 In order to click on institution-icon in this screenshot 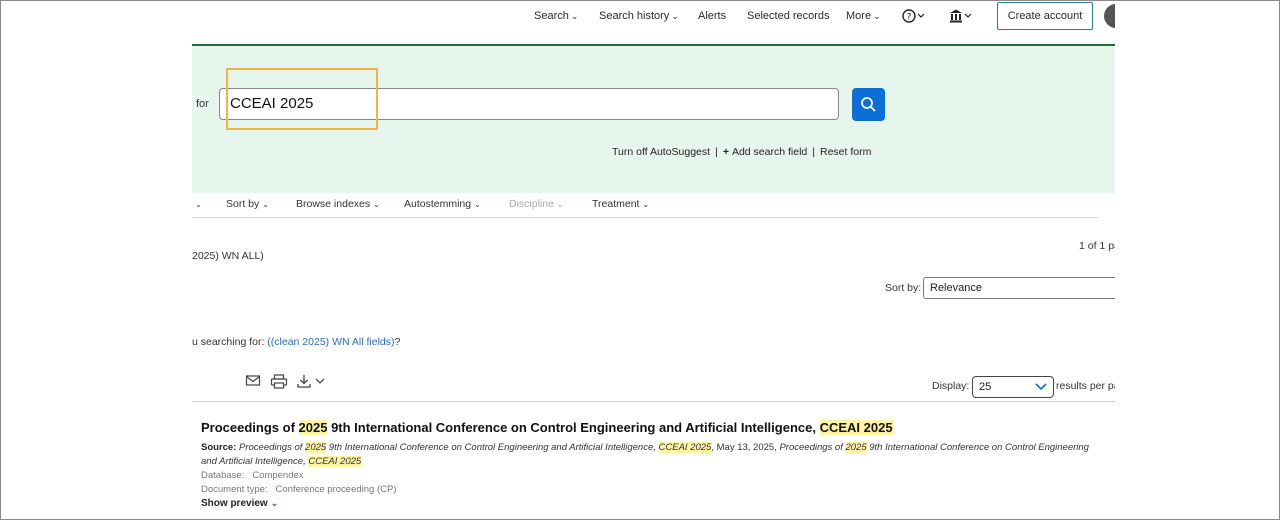, I will do `click(961, 16)`.